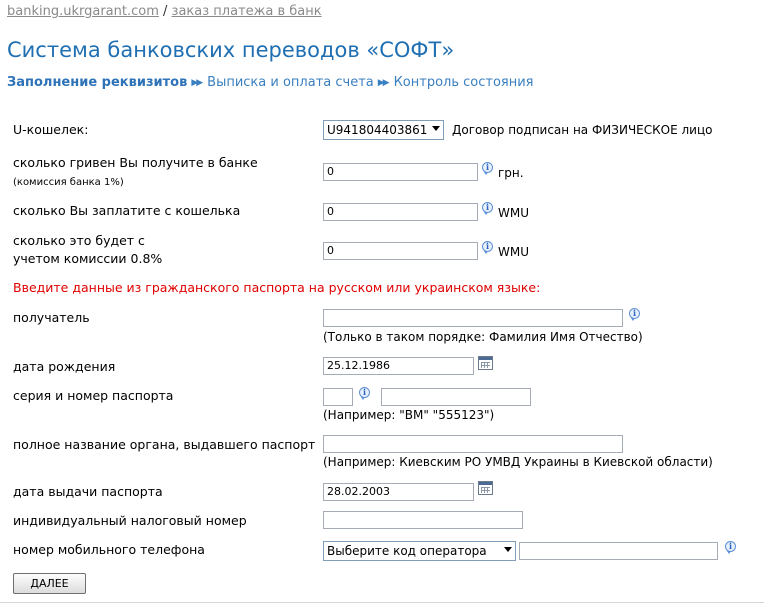 This screenshot has height=606, width=764. I want to click on issuer-input, so click(473, 444).